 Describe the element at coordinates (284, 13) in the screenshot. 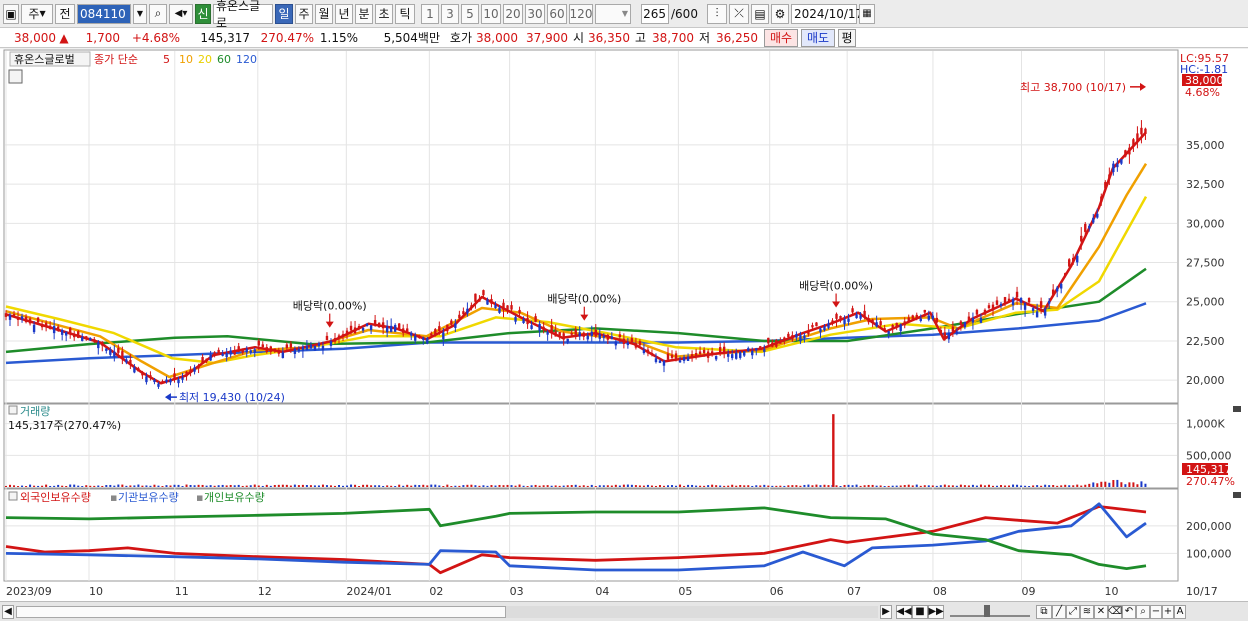

I see `tab-period-0: 일` at that location.